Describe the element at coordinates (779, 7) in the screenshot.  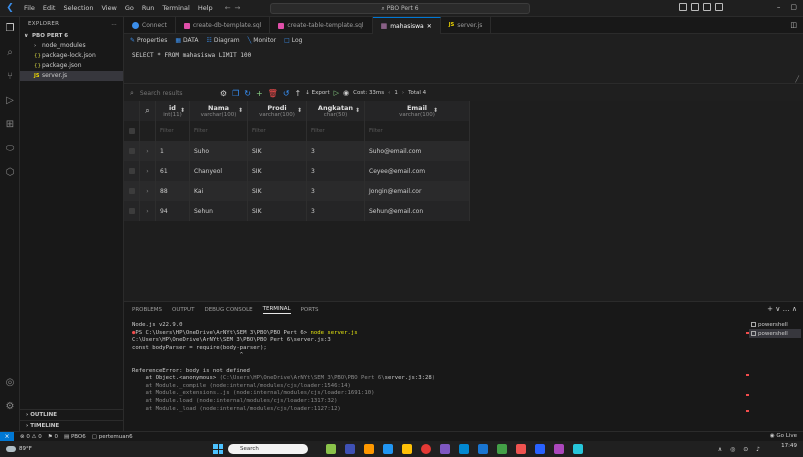
I see `minimize-icon: –` at that location.